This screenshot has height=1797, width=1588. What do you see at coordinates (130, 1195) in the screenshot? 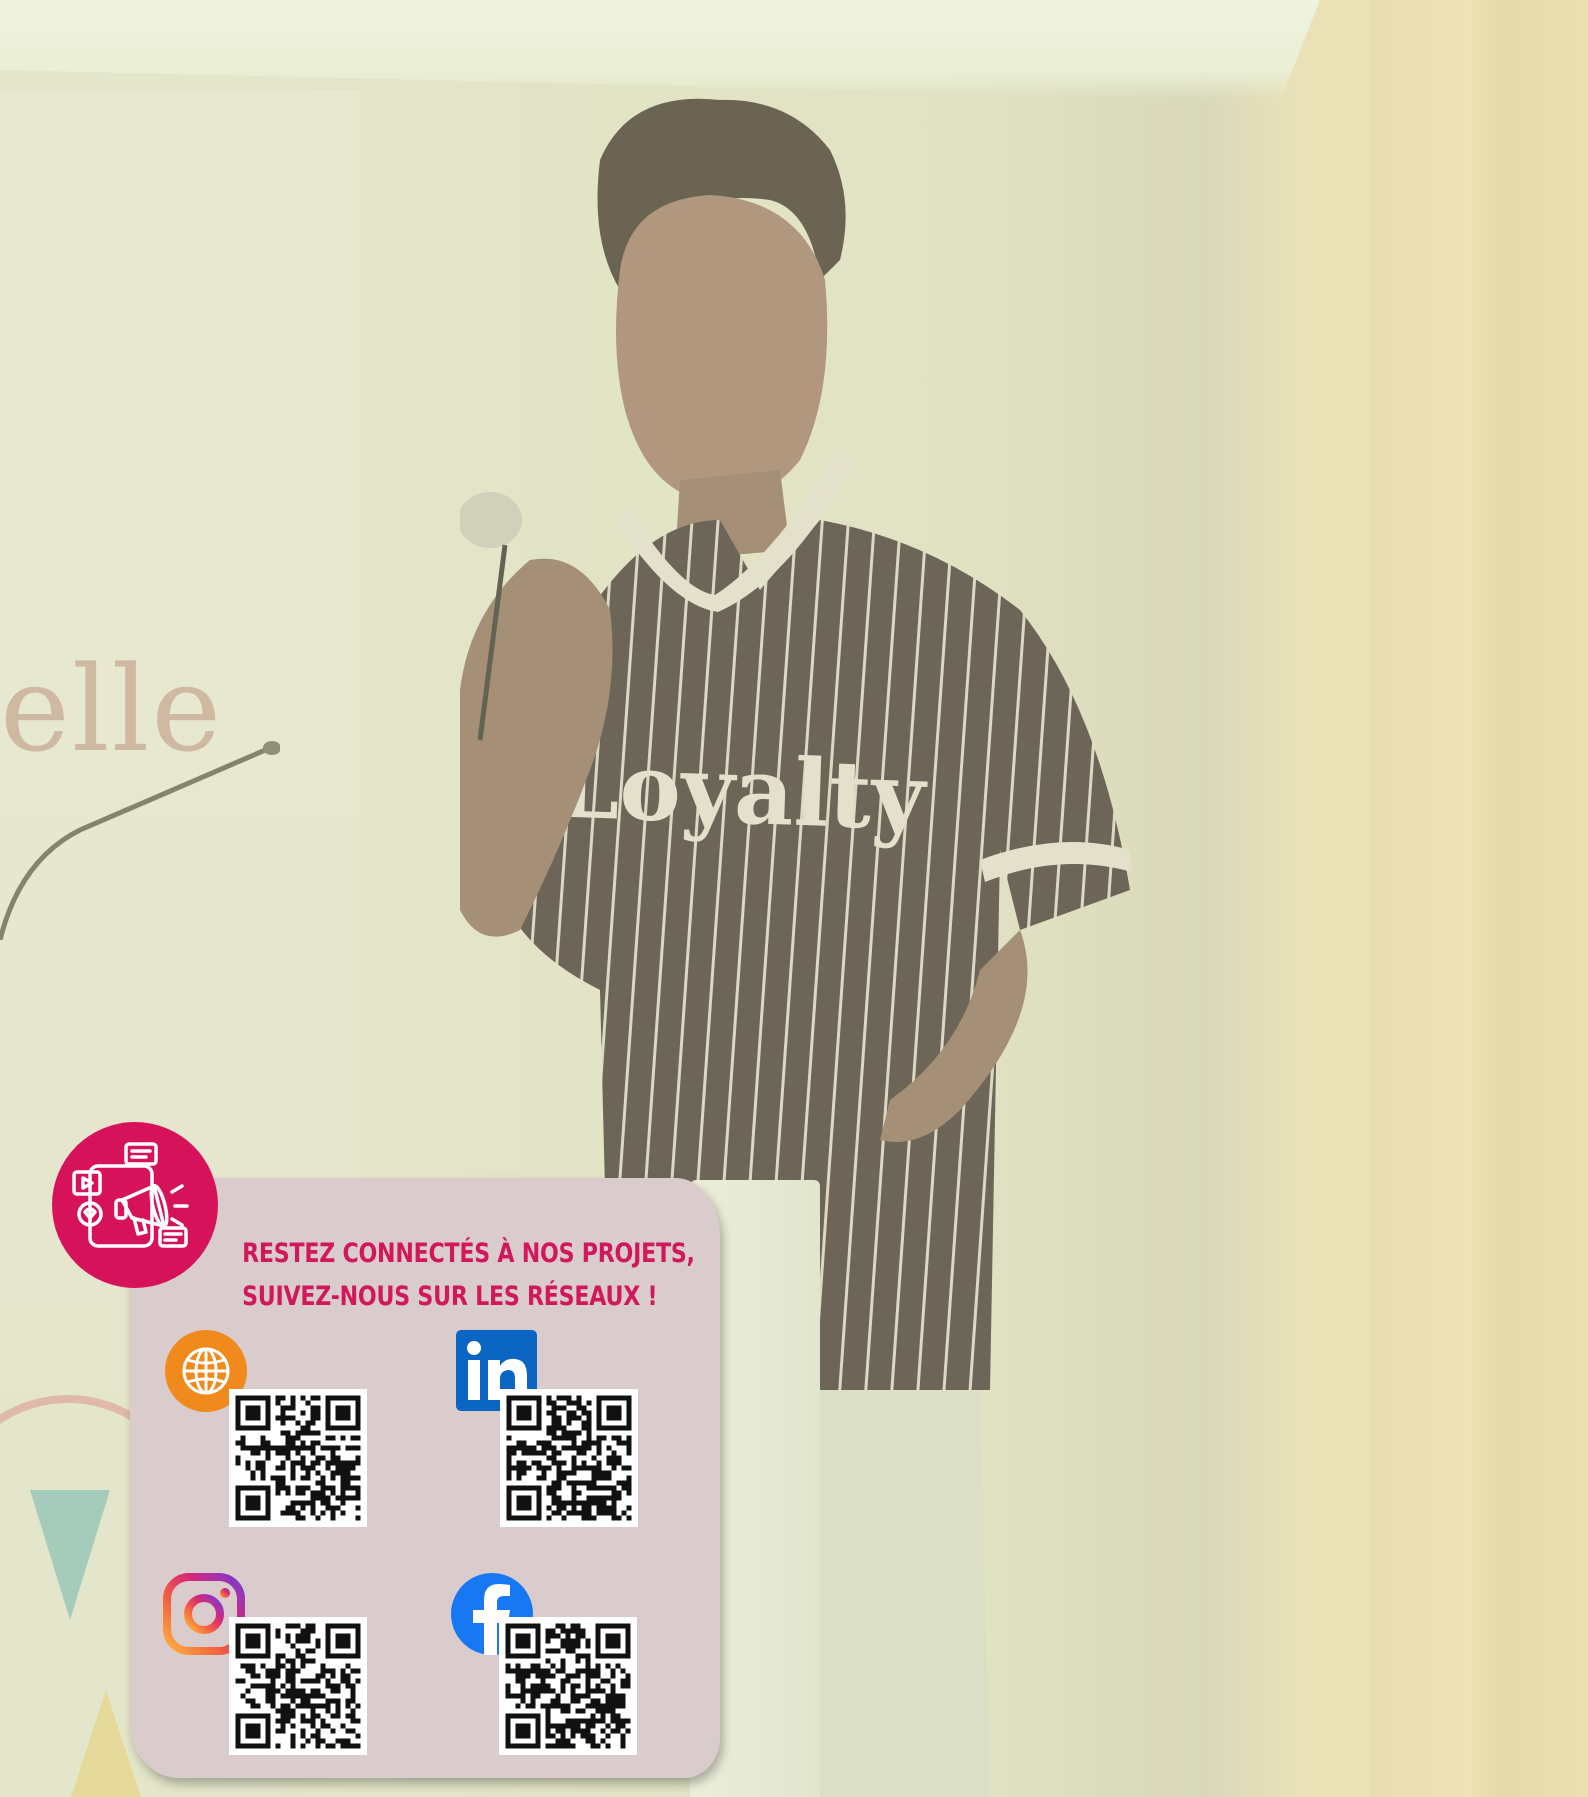
I see `social-media-megaphone-icon` at bounding box center [130, 1195].